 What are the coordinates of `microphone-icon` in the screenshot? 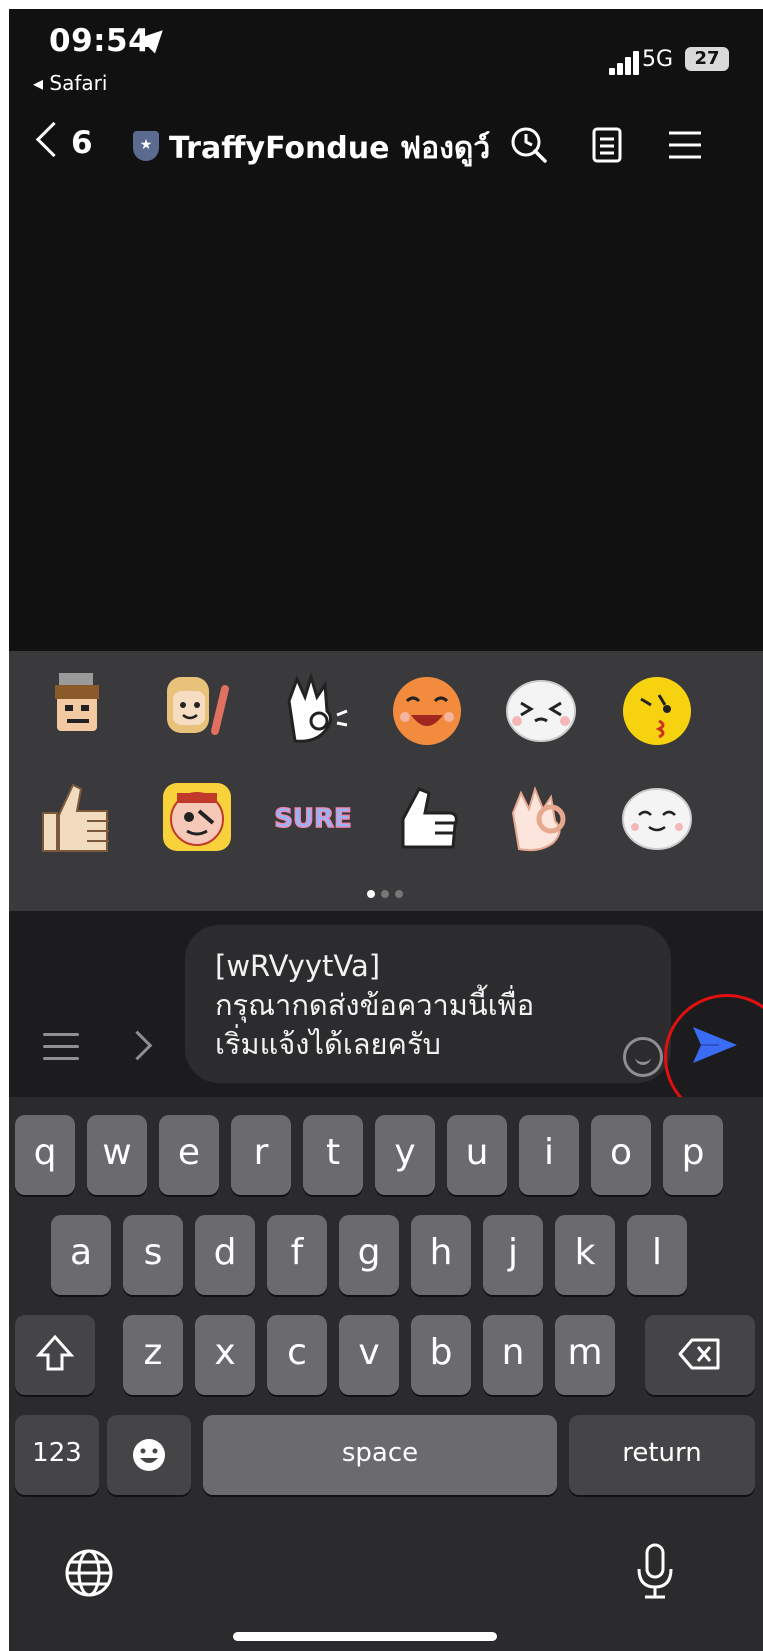 It's located at (655, 1572).